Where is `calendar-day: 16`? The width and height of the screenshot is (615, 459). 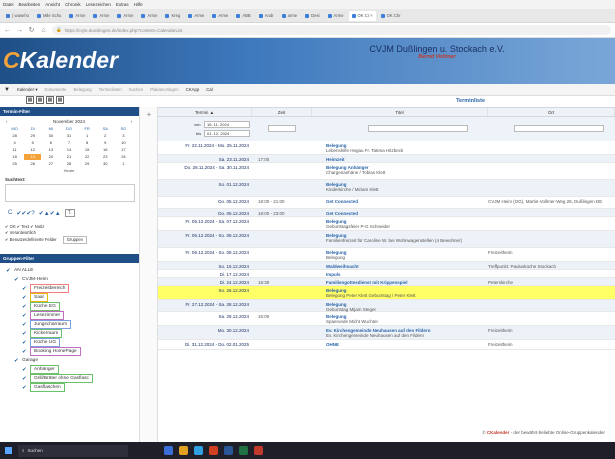
calendar-day: 16 is located at coordinates (105, 150).